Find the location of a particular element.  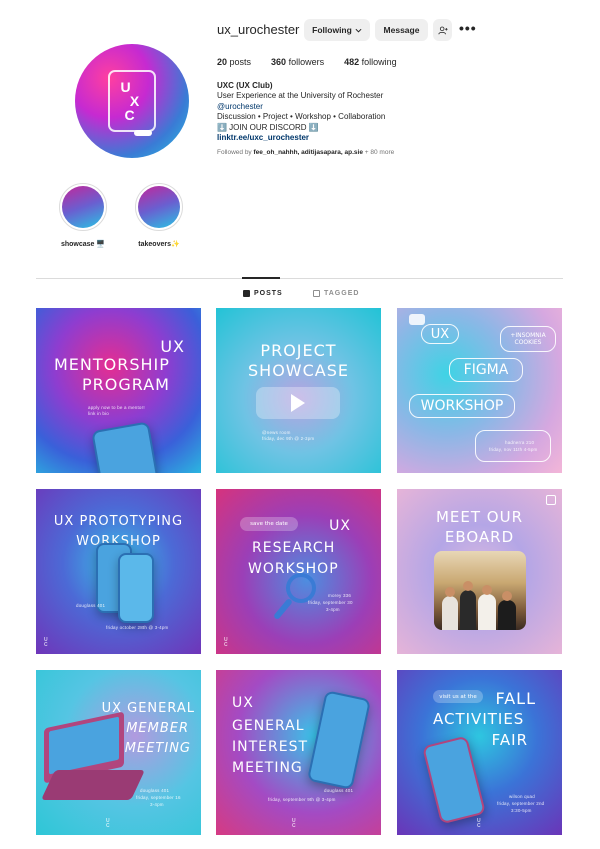

highlight-takeovers: takeovers✨ is located at coordinates (159, 215).